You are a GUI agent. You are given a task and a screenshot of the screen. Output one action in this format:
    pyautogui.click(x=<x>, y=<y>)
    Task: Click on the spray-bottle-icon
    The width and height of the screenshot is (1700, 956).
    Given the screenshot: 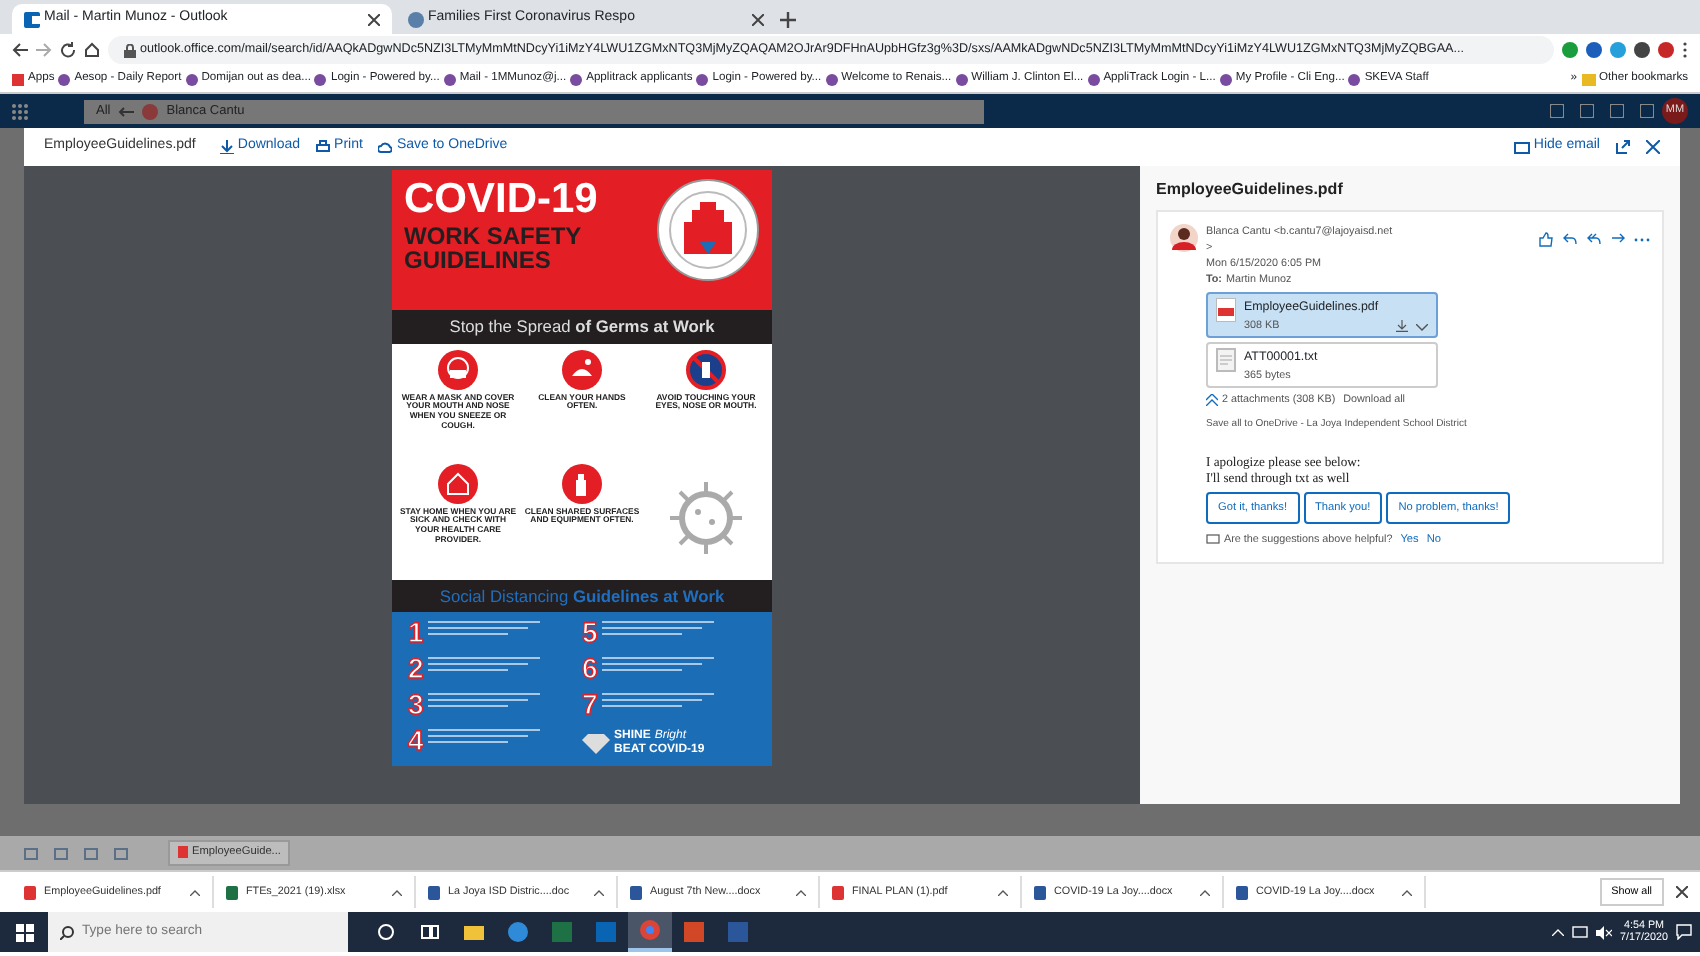 What is the action you would take?
    pyautogui.click(x=582, y=483)
    